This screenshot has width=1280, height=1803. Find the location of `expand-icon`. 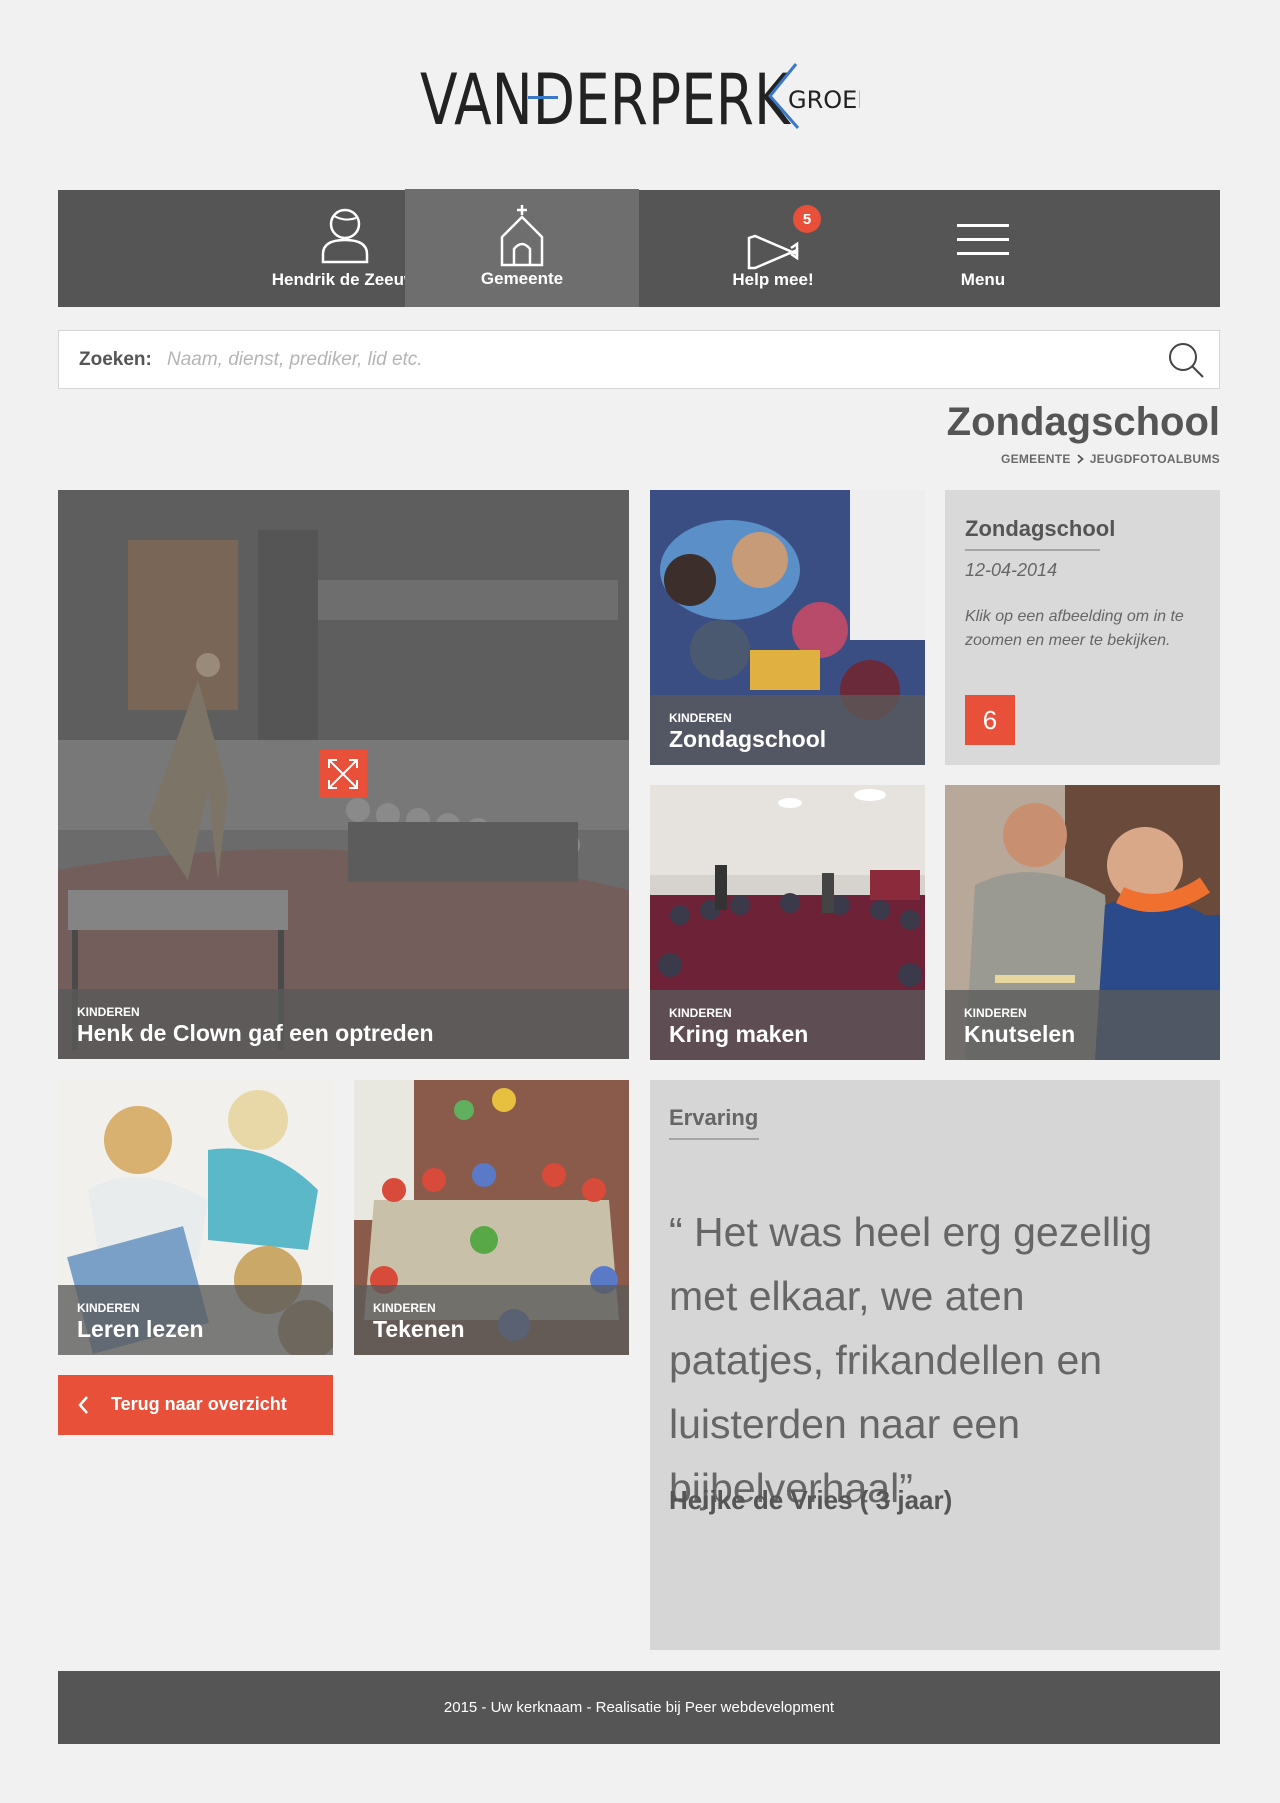

expand-icon is located at coordinates (343, 774).